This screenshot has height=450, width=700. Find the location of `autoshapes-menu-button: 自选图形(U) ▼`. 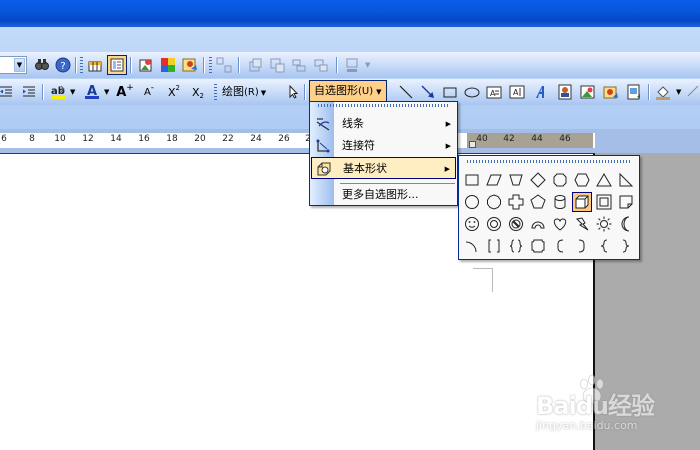

autoshapes-menu-button: 自选图形(U) ▼ is located at coordinates (348, 91).